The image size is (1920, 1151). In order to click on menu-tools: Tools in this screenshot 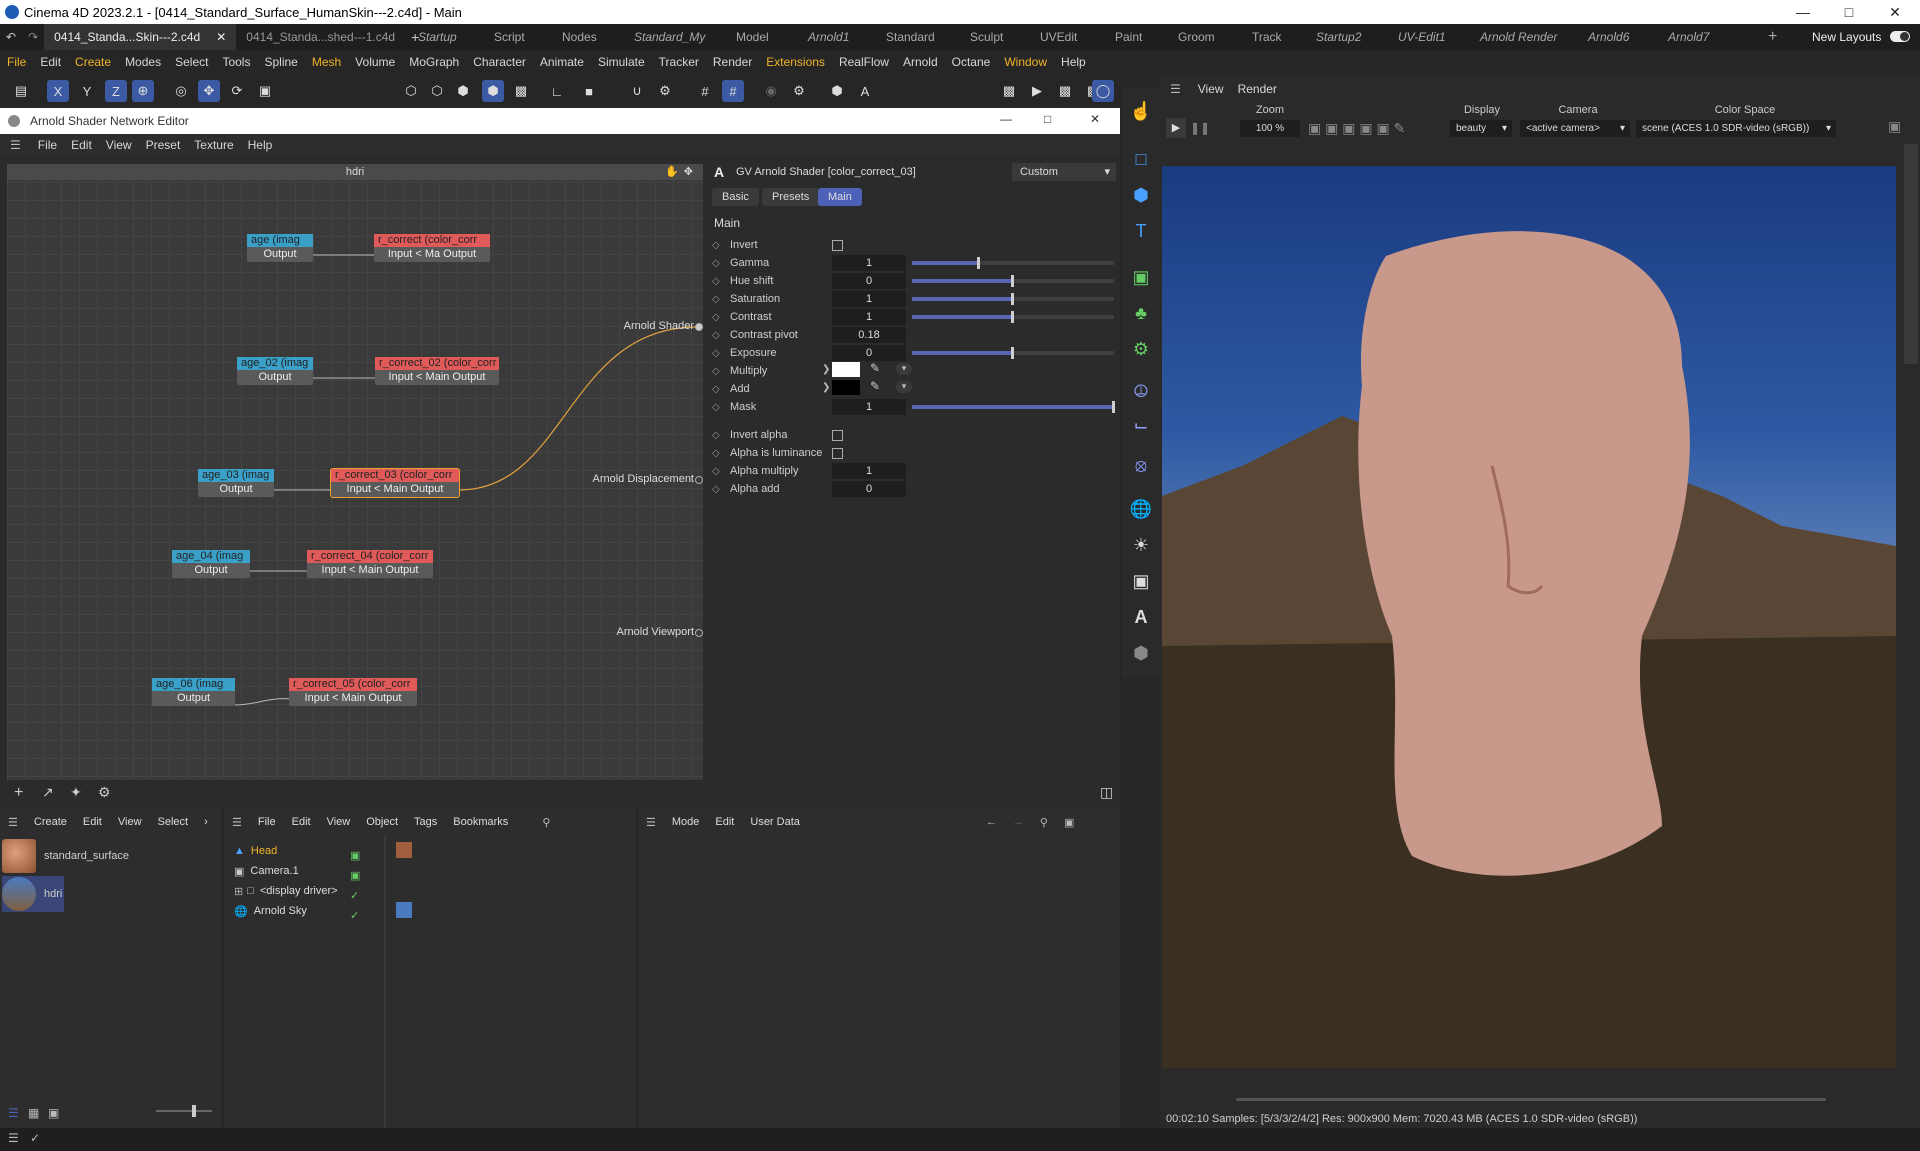, I will do `click(236, 62)`.